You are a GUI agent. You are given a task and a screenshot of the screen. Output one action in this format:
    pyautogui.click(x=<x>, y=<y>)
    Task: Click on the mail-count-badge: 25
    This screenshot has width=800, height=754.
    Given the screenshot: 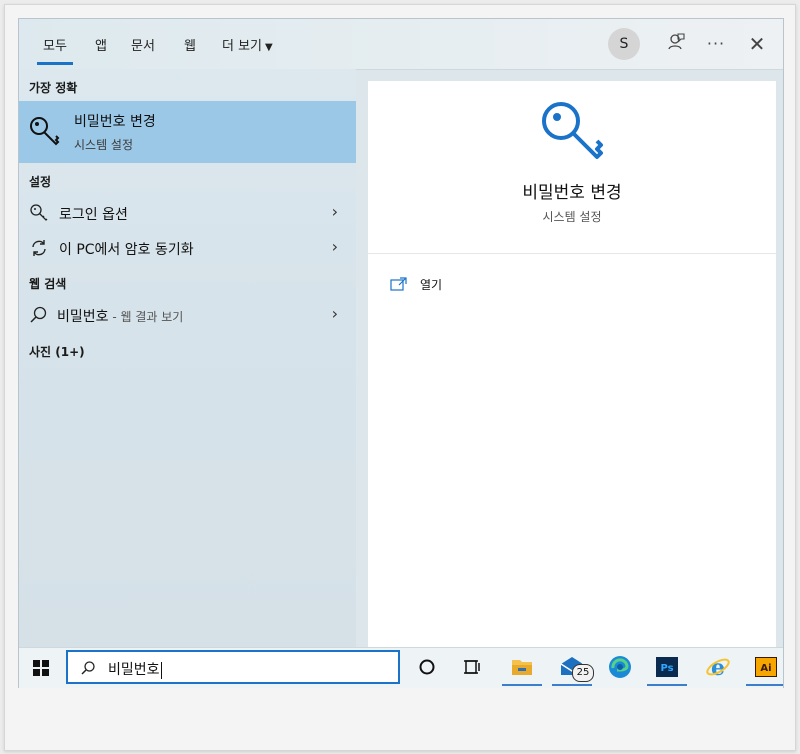 What is the action you would take?
    pyautogui.click(x=583, y=673)
    